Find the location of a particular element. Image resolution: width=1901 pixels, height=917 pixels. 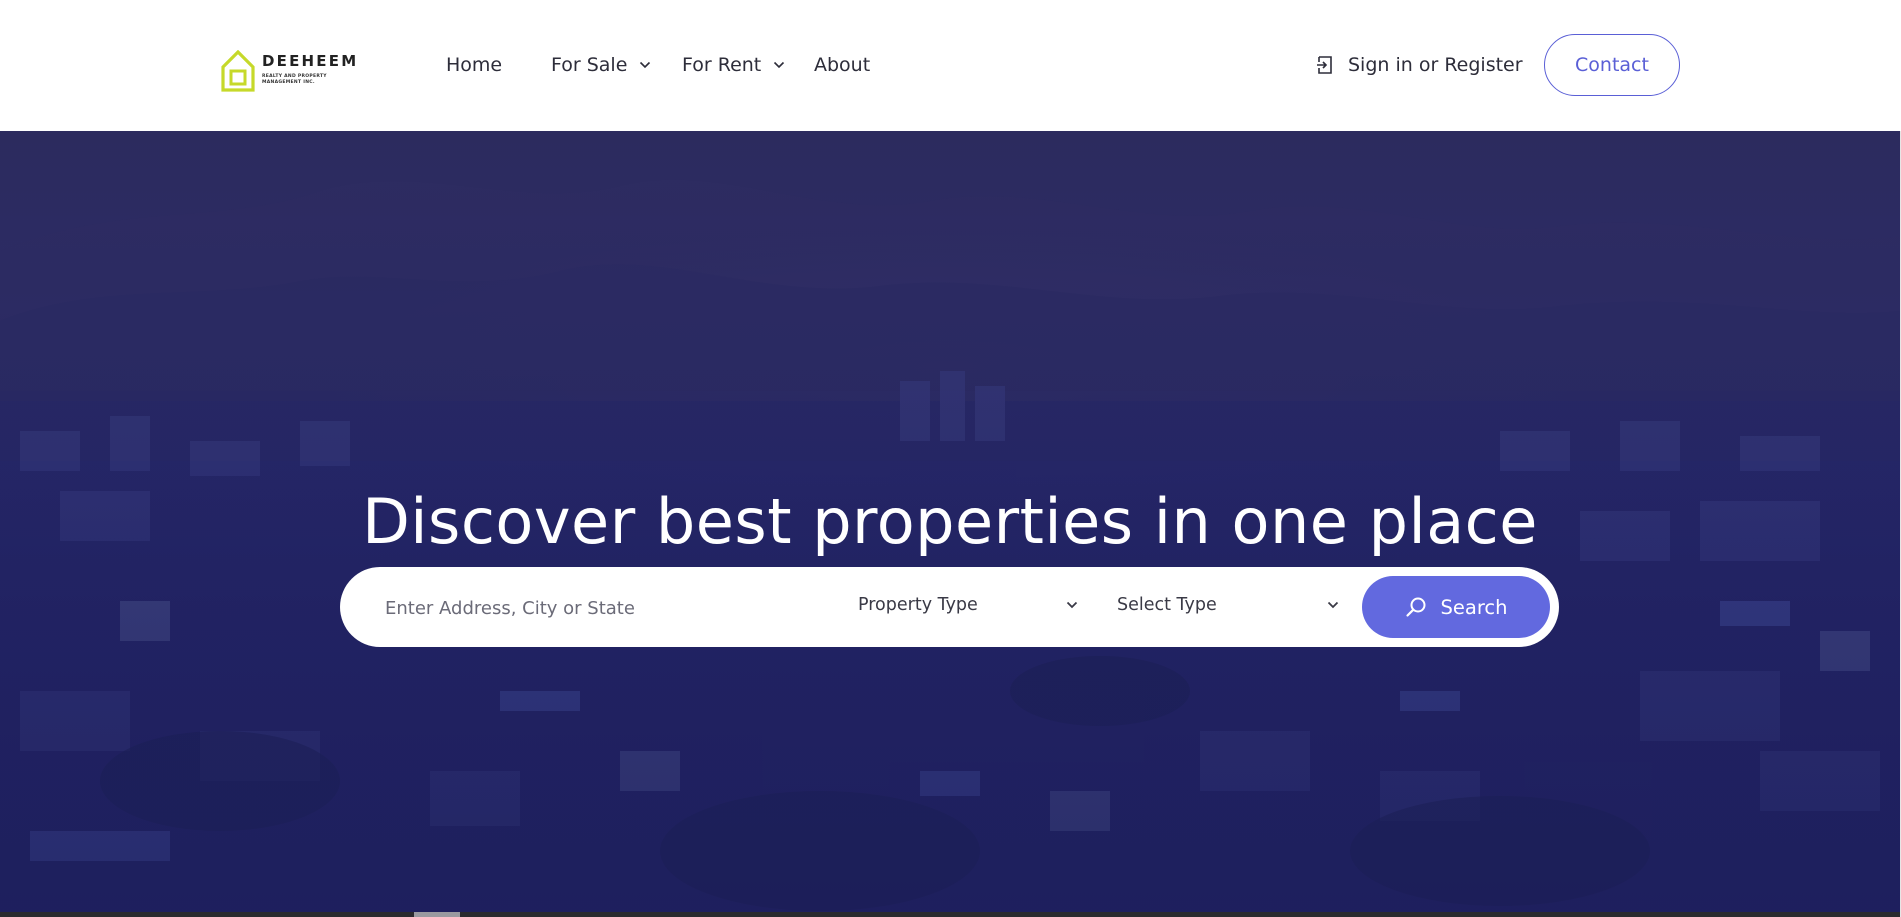

contact-label: Contact is located at coordinates (1612, 65).